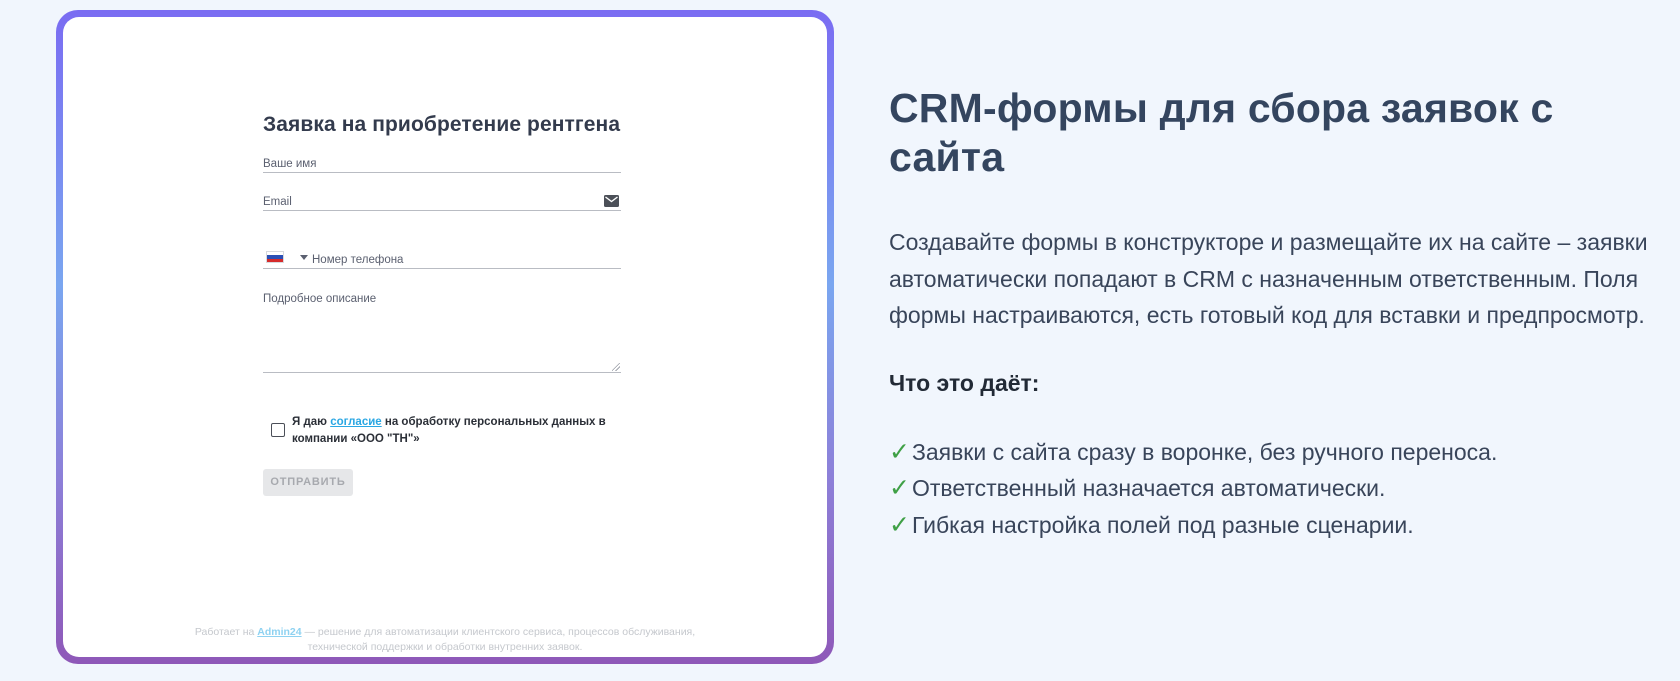  Describe the element at coordinates (616, 367) in the screenshot. I see `resize-handle-icon` at that location.